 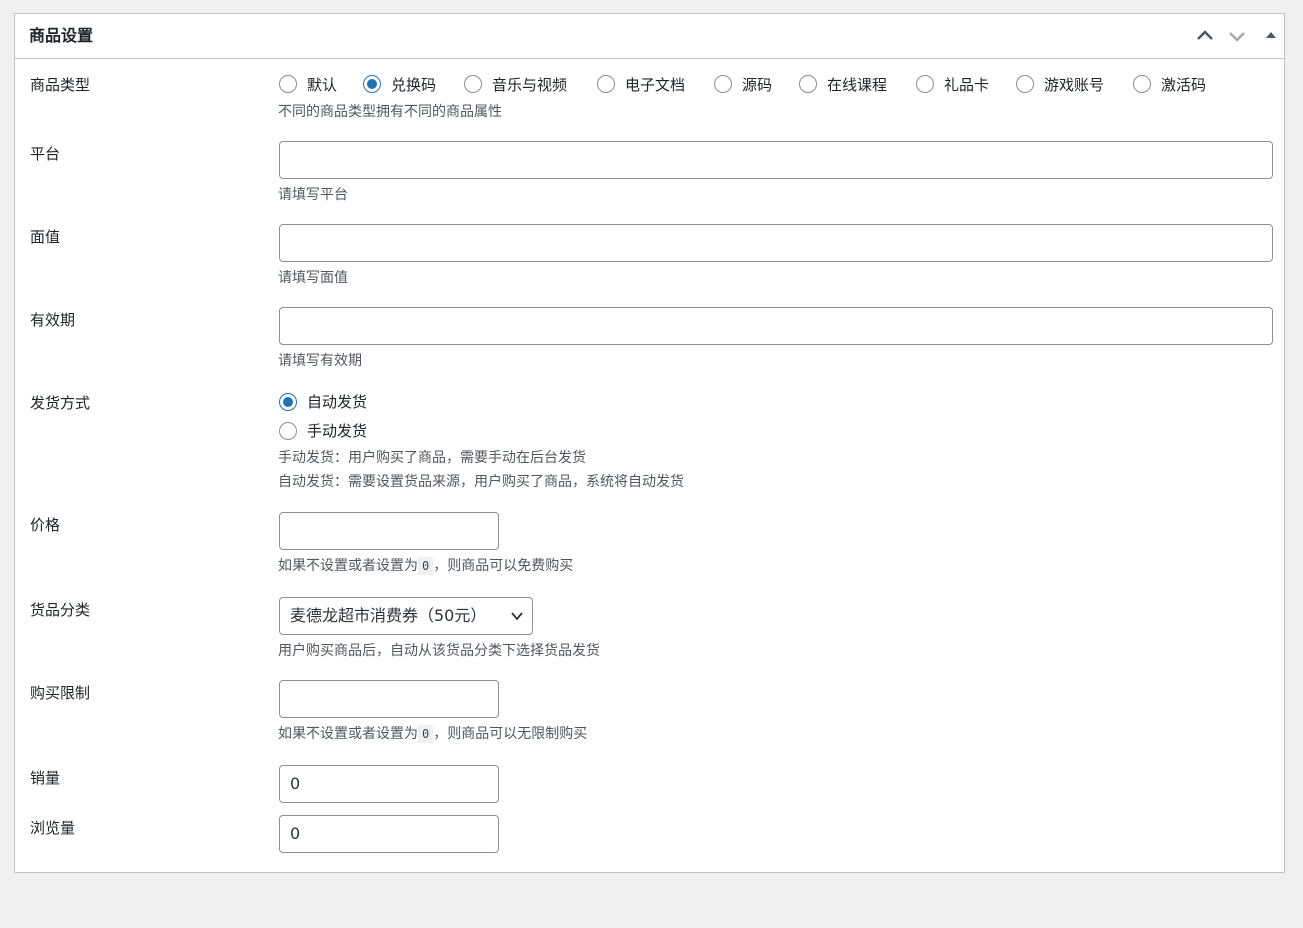 What do you see at coordinates (45, 154) in the screenshot?
I see `platform-label: 平台` at bounding box center [45, 154].